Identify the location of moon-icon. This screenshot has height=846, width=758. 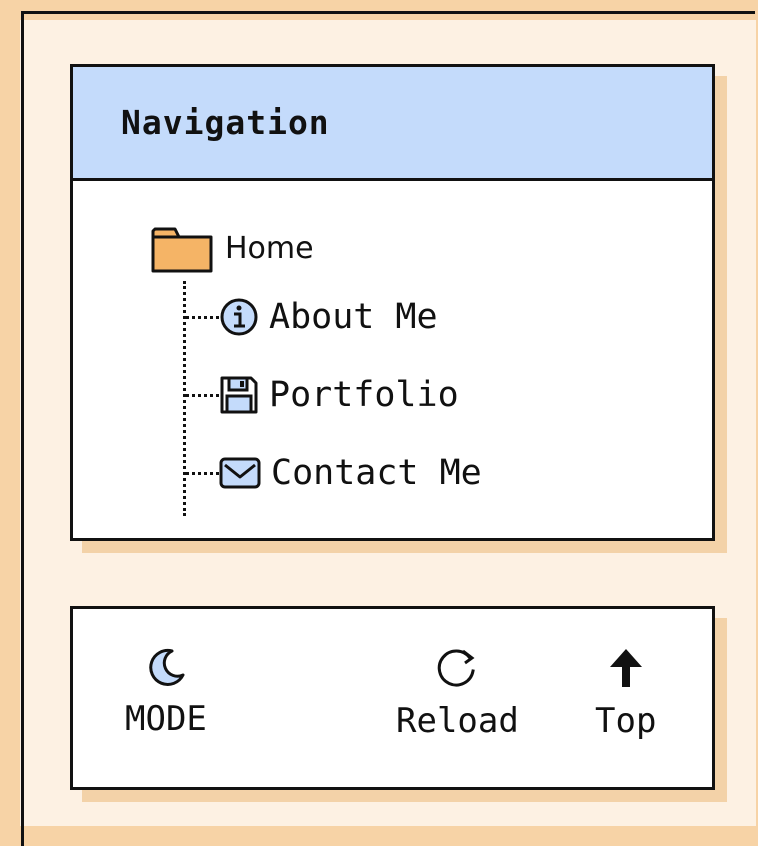
(166, 667).